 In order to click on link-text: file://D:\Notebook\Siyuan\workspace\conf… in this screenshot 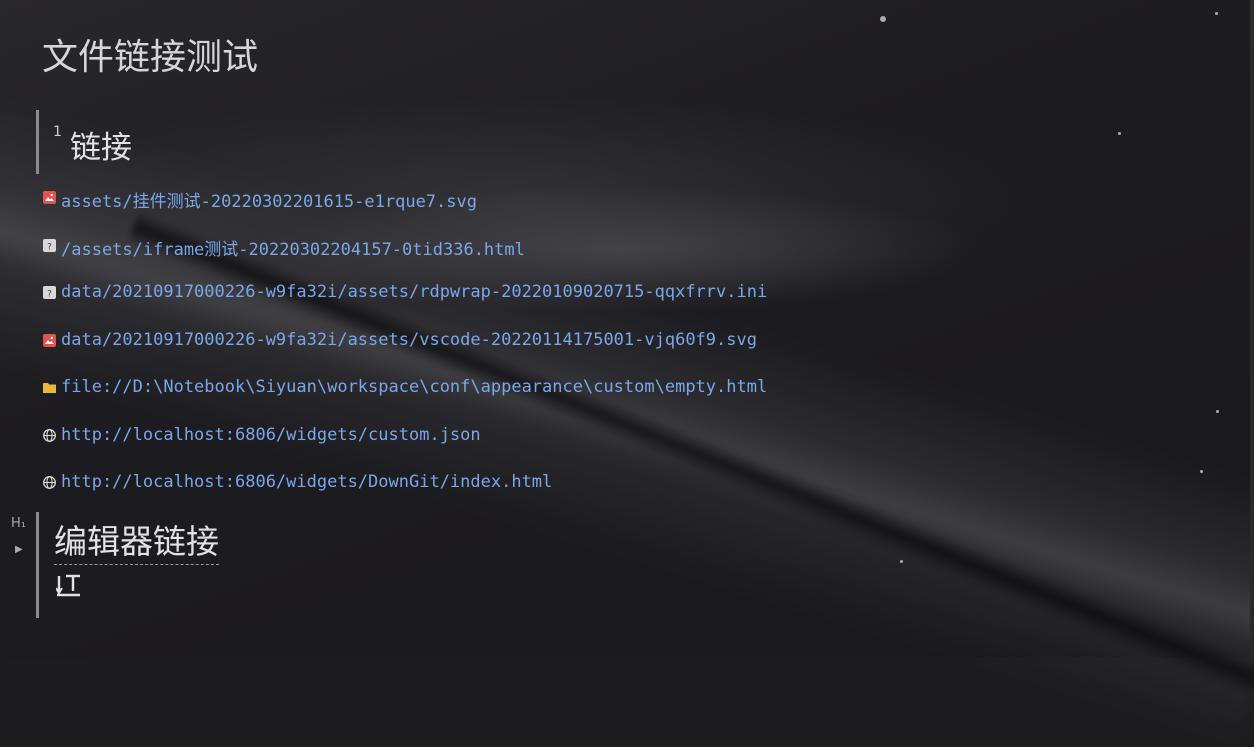, I will do `click(414, 387)`.